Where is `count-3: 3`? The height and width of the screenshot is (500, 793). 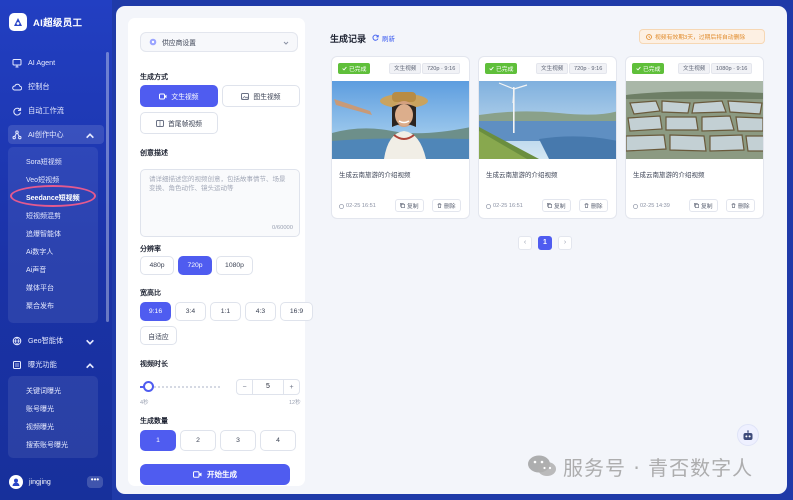 count-3: 3 is located at coordinates (238, 440).